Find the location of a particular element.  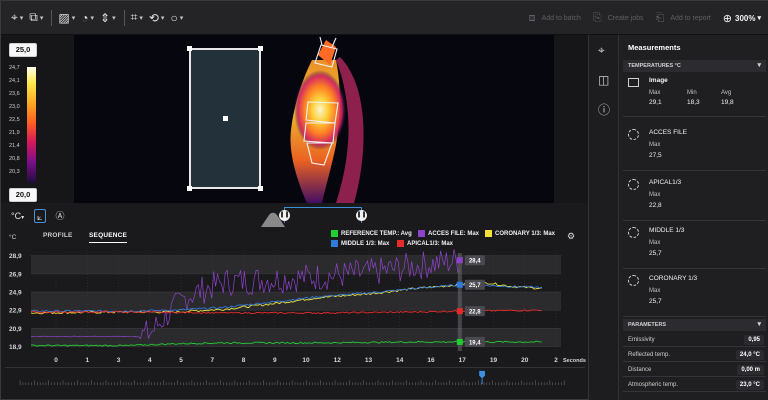

parameter-label: Reflected temp. is located at coordinates (649, 355).